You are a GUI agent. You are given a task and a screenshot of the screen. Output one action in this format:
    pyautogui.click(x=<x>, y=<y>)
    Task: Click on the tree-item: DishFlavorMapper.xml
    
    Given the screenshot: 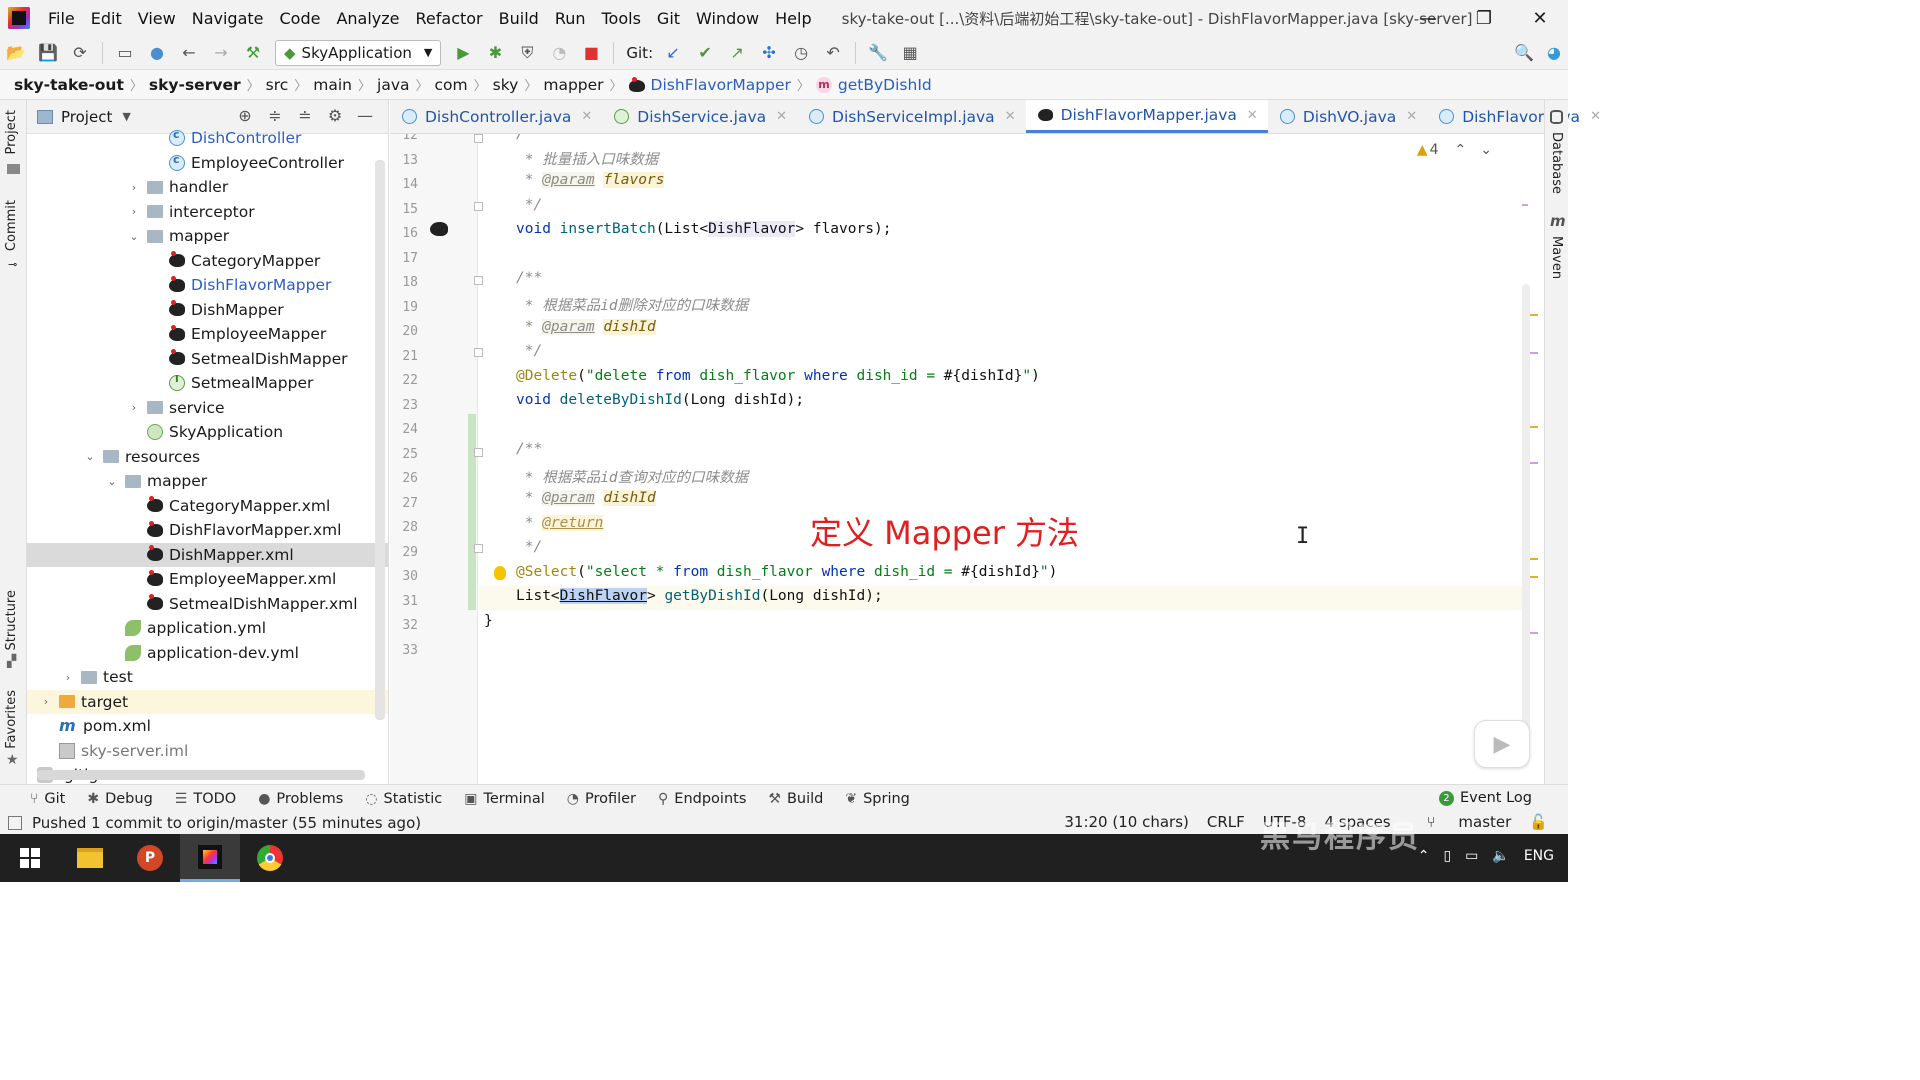 What is the action you would take?
    pyautogui.click(x=207, y=530)
    